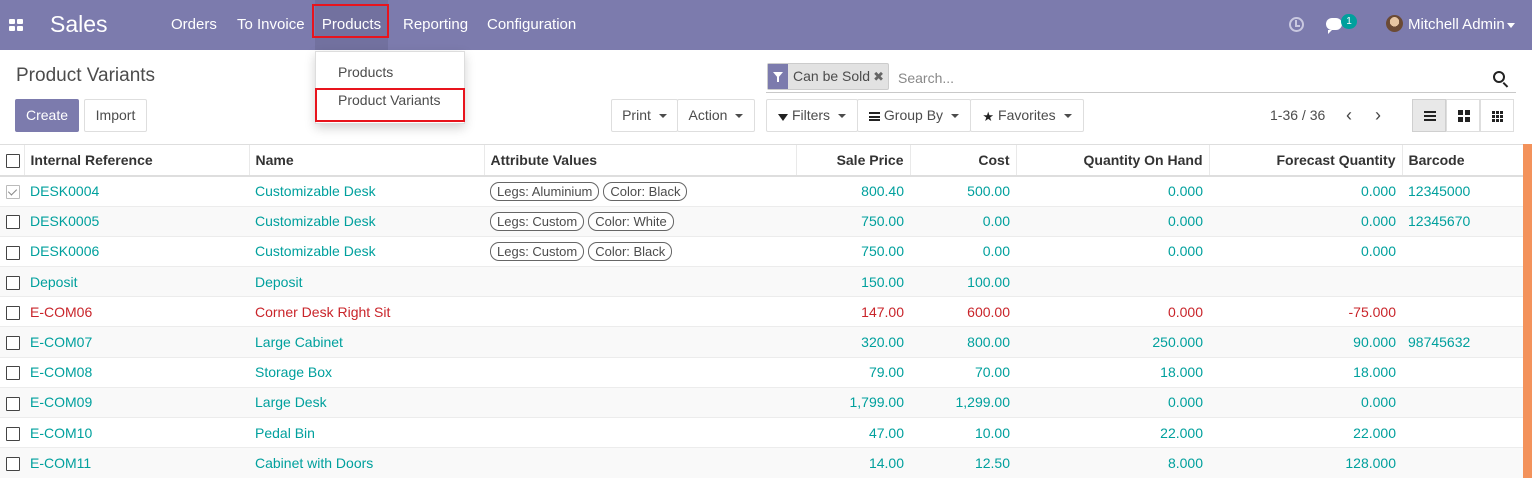 The image size is (1532, 478). I want to click on menu-products: Products, so click(351, 25).